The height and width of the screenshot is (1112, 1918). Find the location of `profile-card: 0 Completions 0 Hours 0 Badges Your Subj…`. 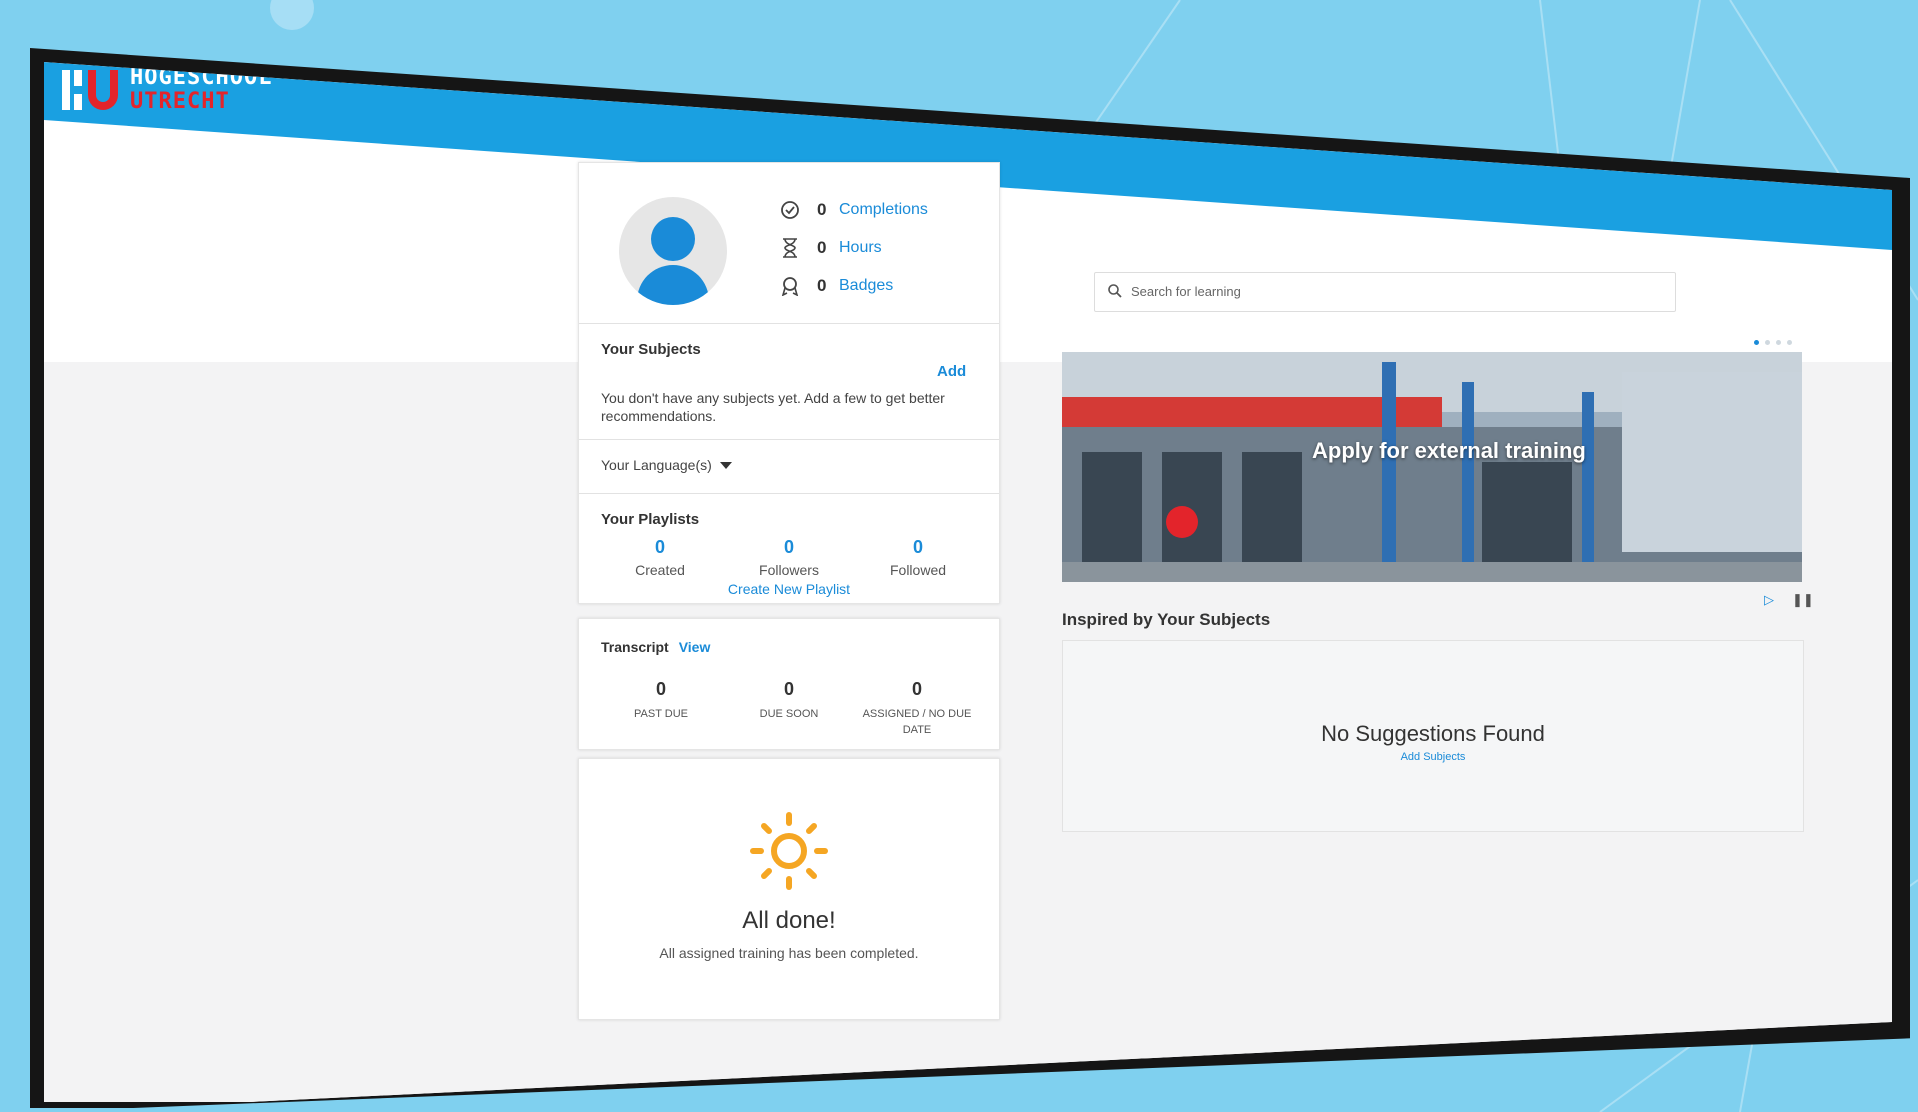

profile-card: 0 Completions 0 Hours 0 Badges Your Subj… is located at coordinates (789, 383).